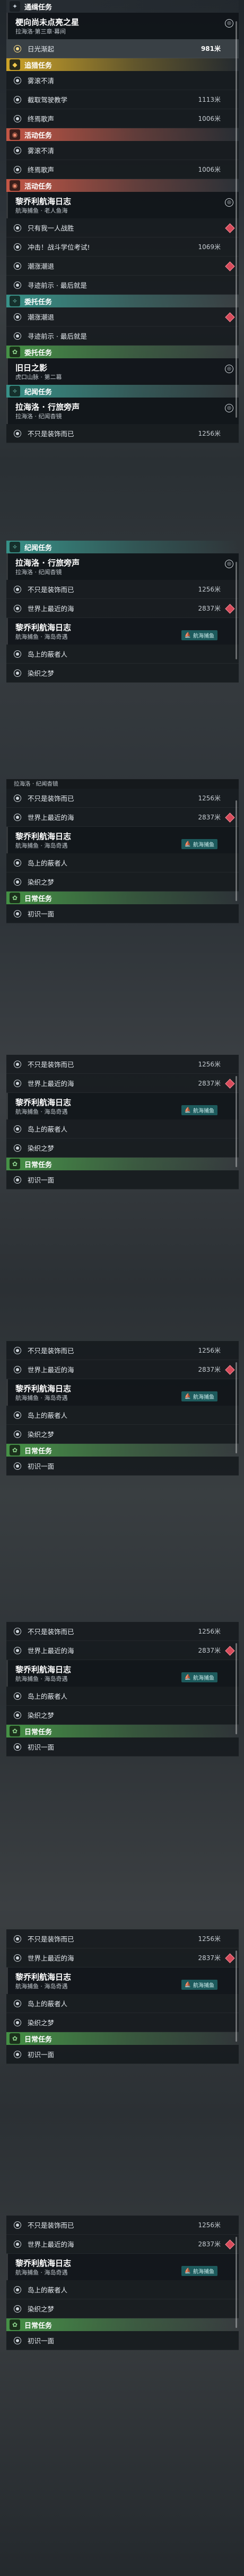  I want to click on category-header: ◆ 追猎任务, so click(123, 64).